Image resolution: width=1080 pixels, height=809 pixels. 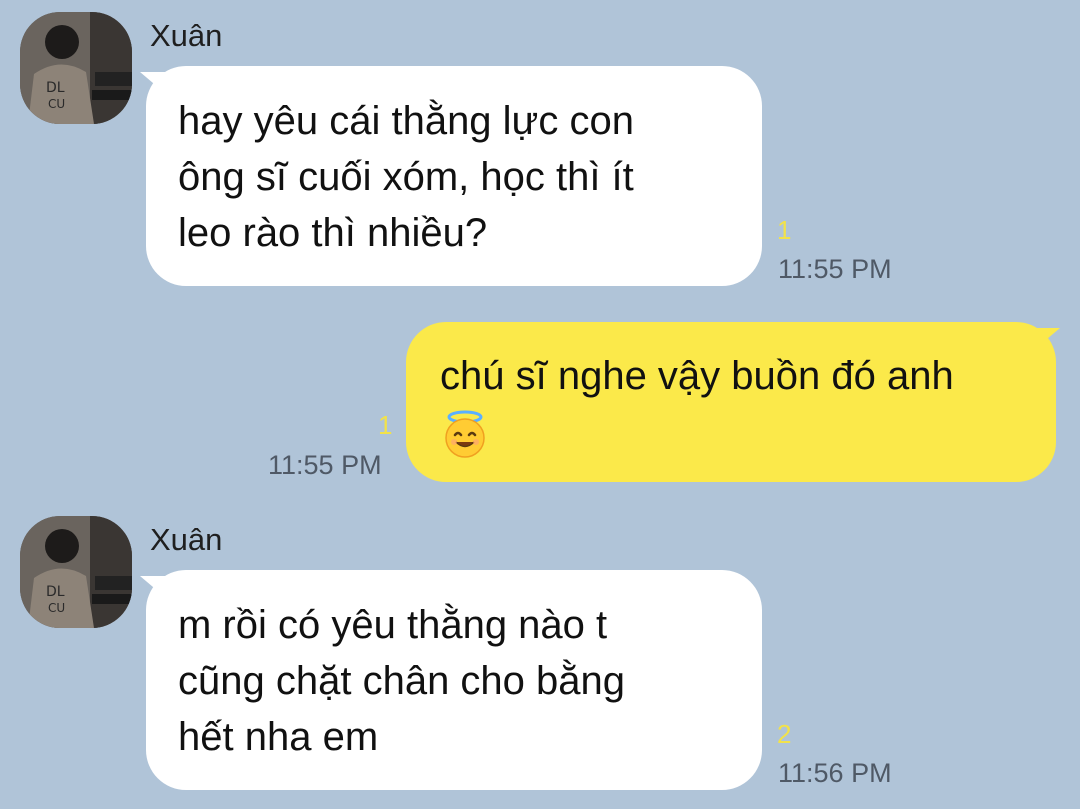 I want to click on bubble-tail, so click(x=1047, y=339).